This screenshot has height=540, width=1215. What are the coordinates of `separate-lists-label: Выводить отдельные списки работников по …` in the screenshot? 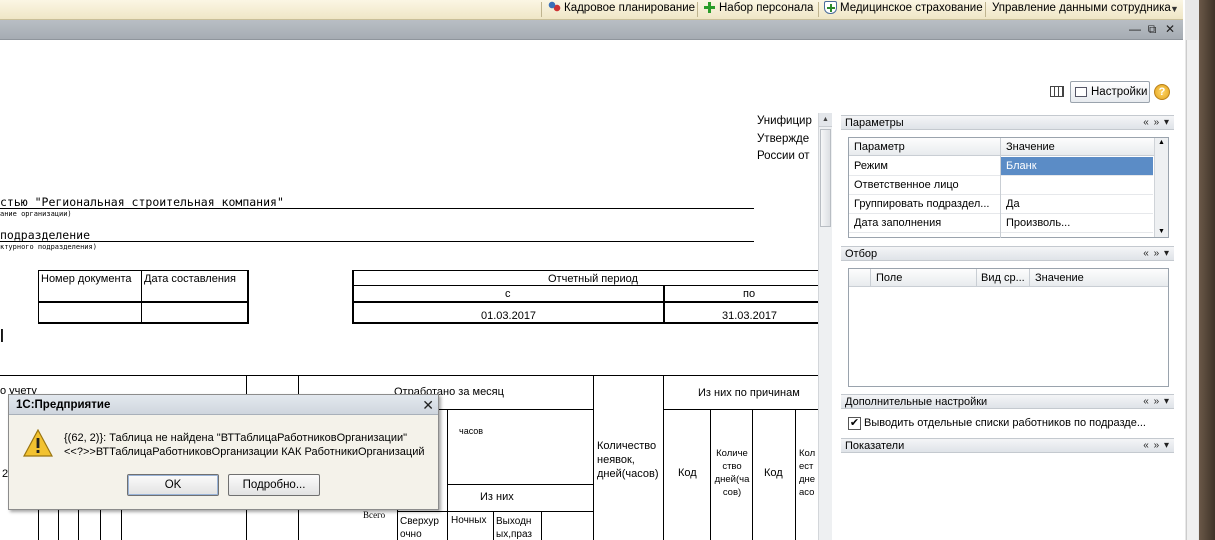 It's located at (1005, 423).